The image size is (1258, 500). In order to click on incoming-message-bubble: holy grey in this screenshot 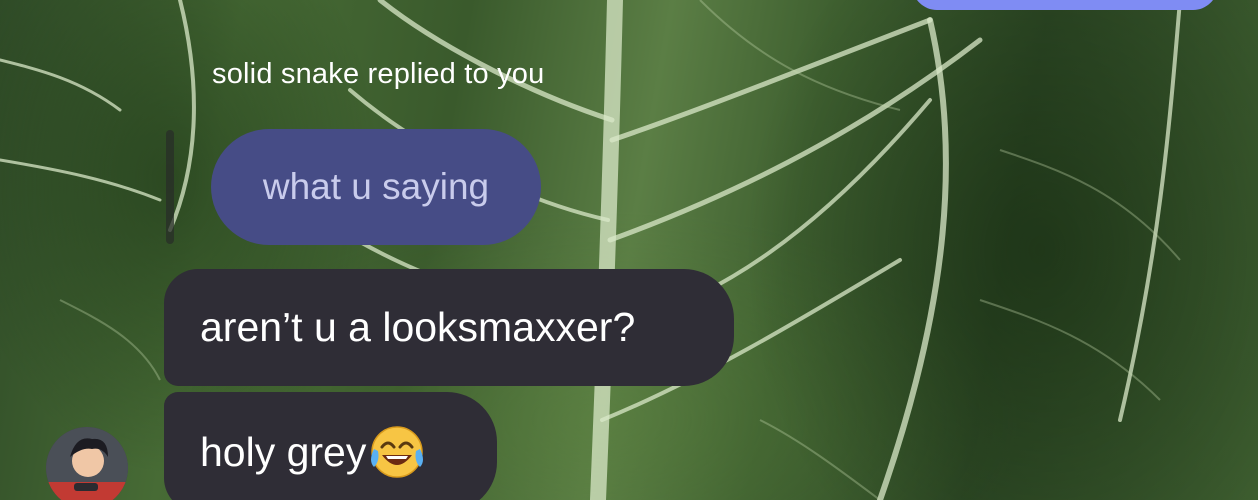, I will do `click(330, 446)`.